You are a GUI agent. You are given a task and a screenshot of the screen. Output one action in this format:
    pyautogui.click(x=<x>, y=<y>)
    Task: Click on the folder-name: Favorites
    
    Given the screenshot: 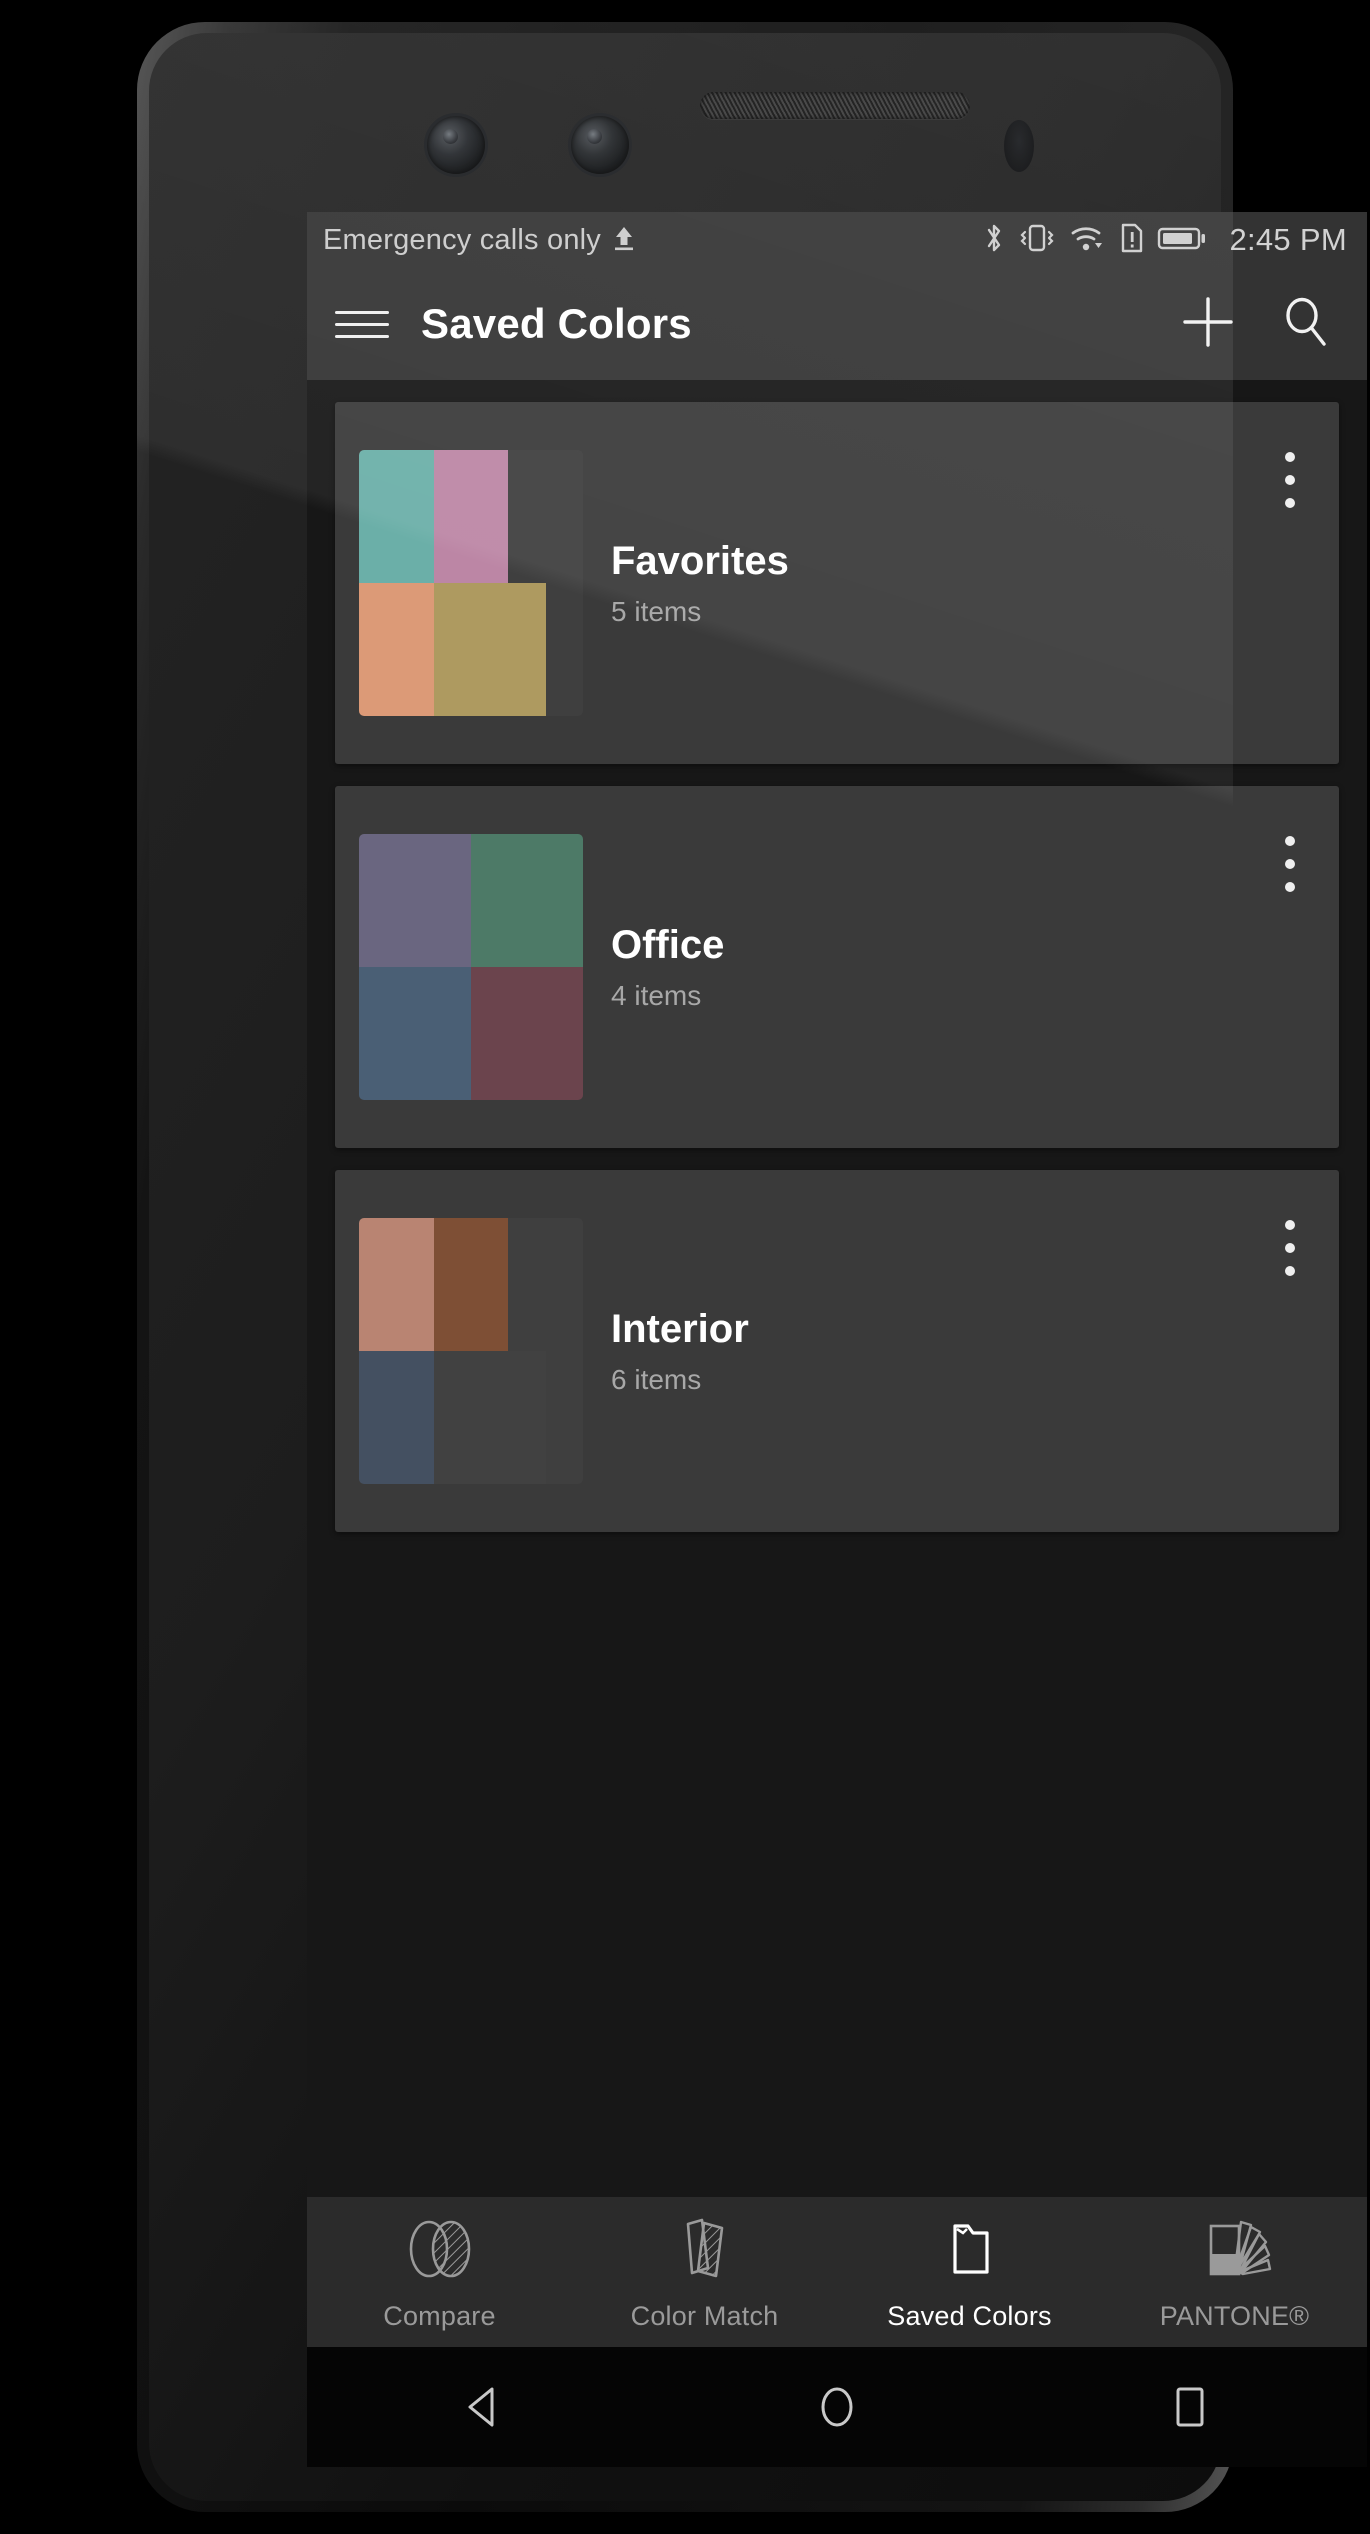 What is the action you would take?
    pyautogui.click(x=700, y=561)
    